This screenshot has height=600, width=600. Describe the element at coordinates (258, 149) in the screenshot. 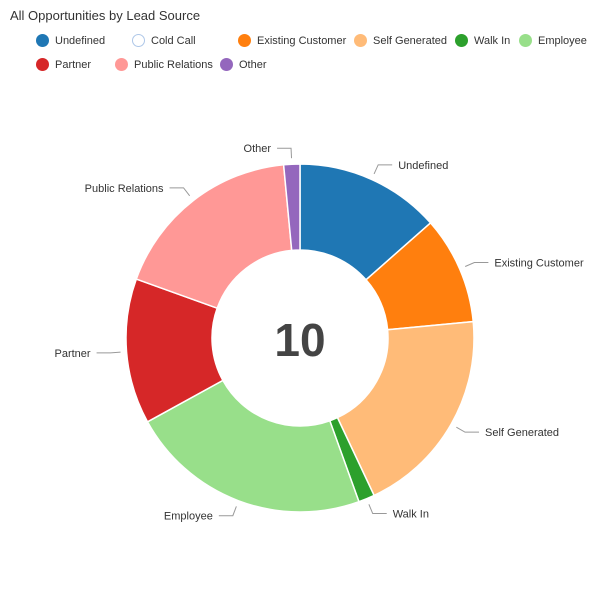

I see `slice-label-other: Other` at that location.